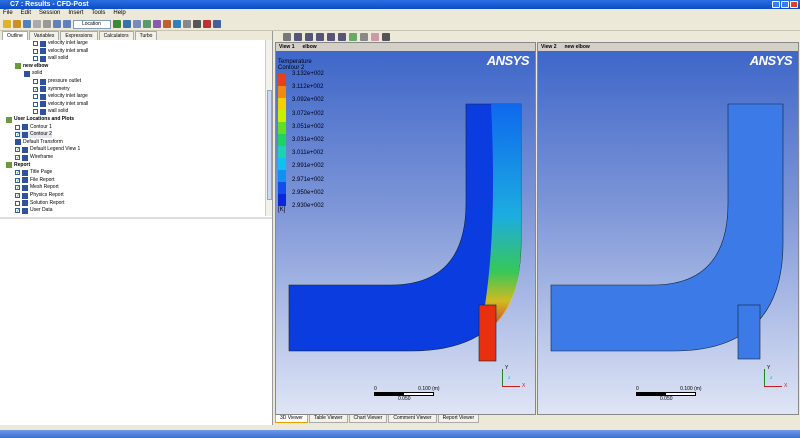  Describe the element at coordinates (424, 389) in the screenshot. I see `scale-end: 0.100` at that location.